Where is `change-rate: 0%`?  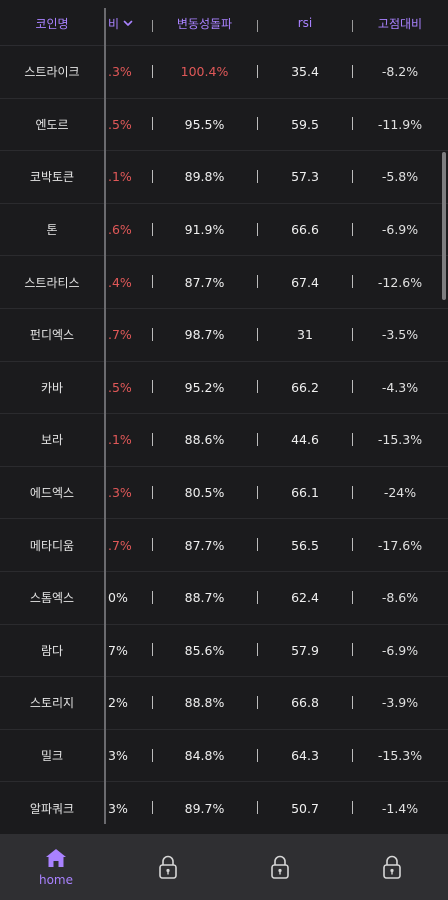 change-rate: 0% is located at coordinates (118, 598).